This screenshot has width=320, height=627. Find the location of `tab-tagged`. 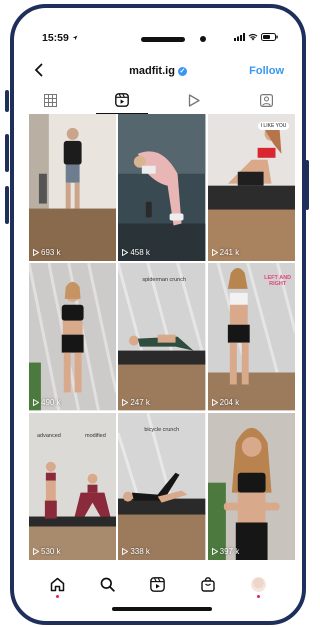

tab-tagged is located at coordinates (266, 100).